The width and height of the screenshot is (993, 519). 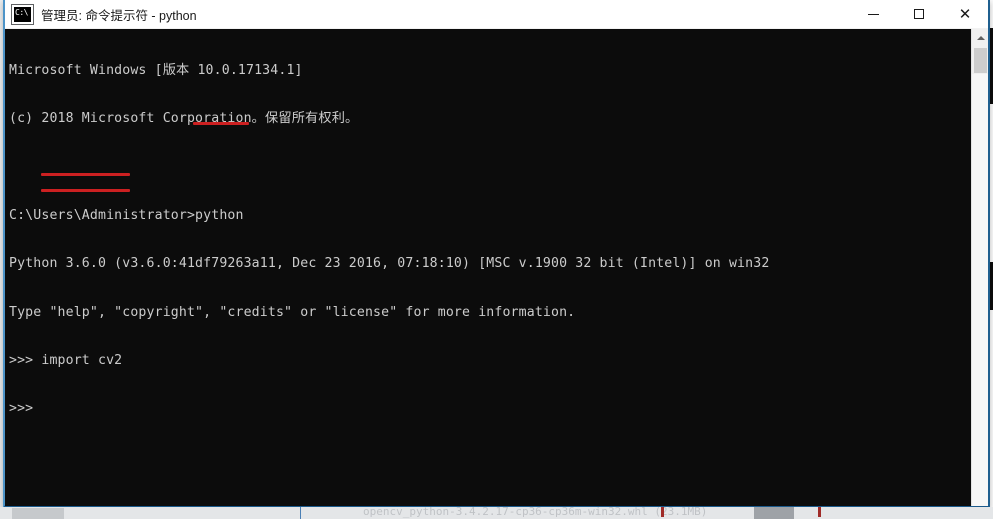 What do you see at coordinates (21, 409) in the screenshot?
I see `console-line-prompt: >>>` at bounding box center [21, 409].